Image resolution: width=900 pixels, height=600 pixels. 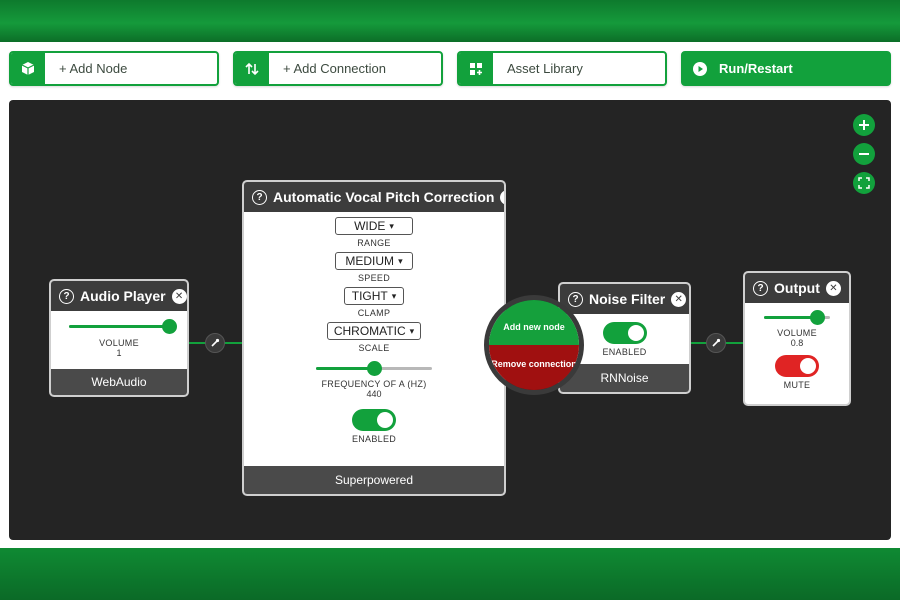 I want to click on node-title: Output, so click(x=797, y=288).